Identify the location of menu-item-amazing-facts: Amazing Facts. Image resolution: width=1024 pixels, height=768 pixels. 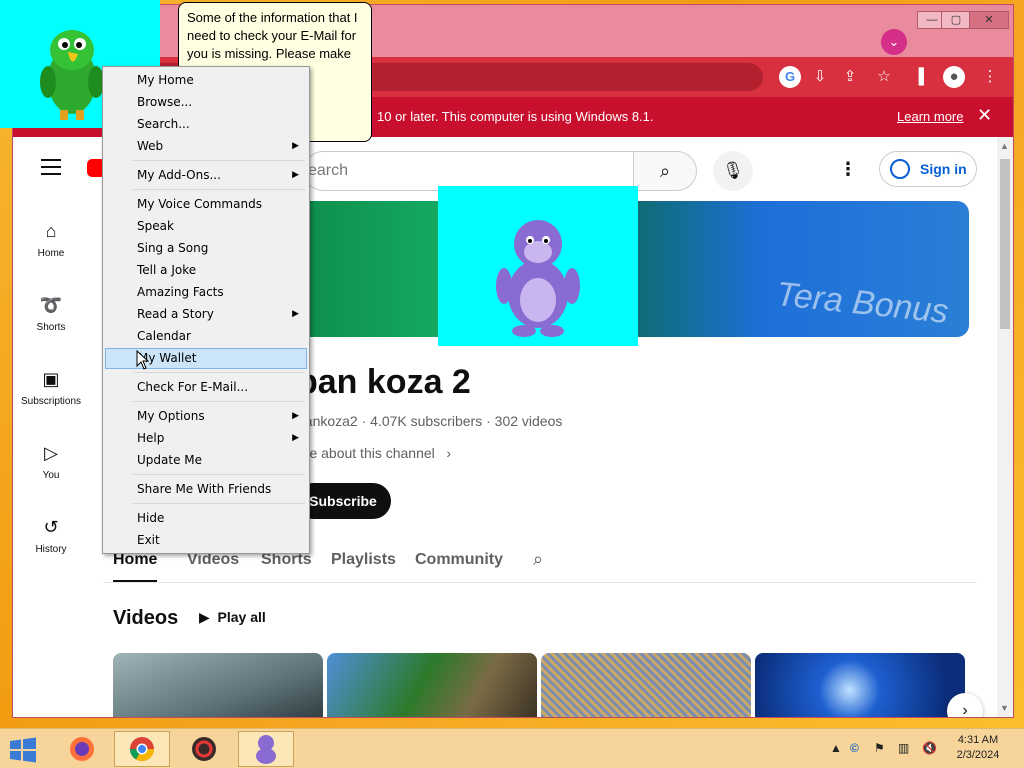
(206, 292).